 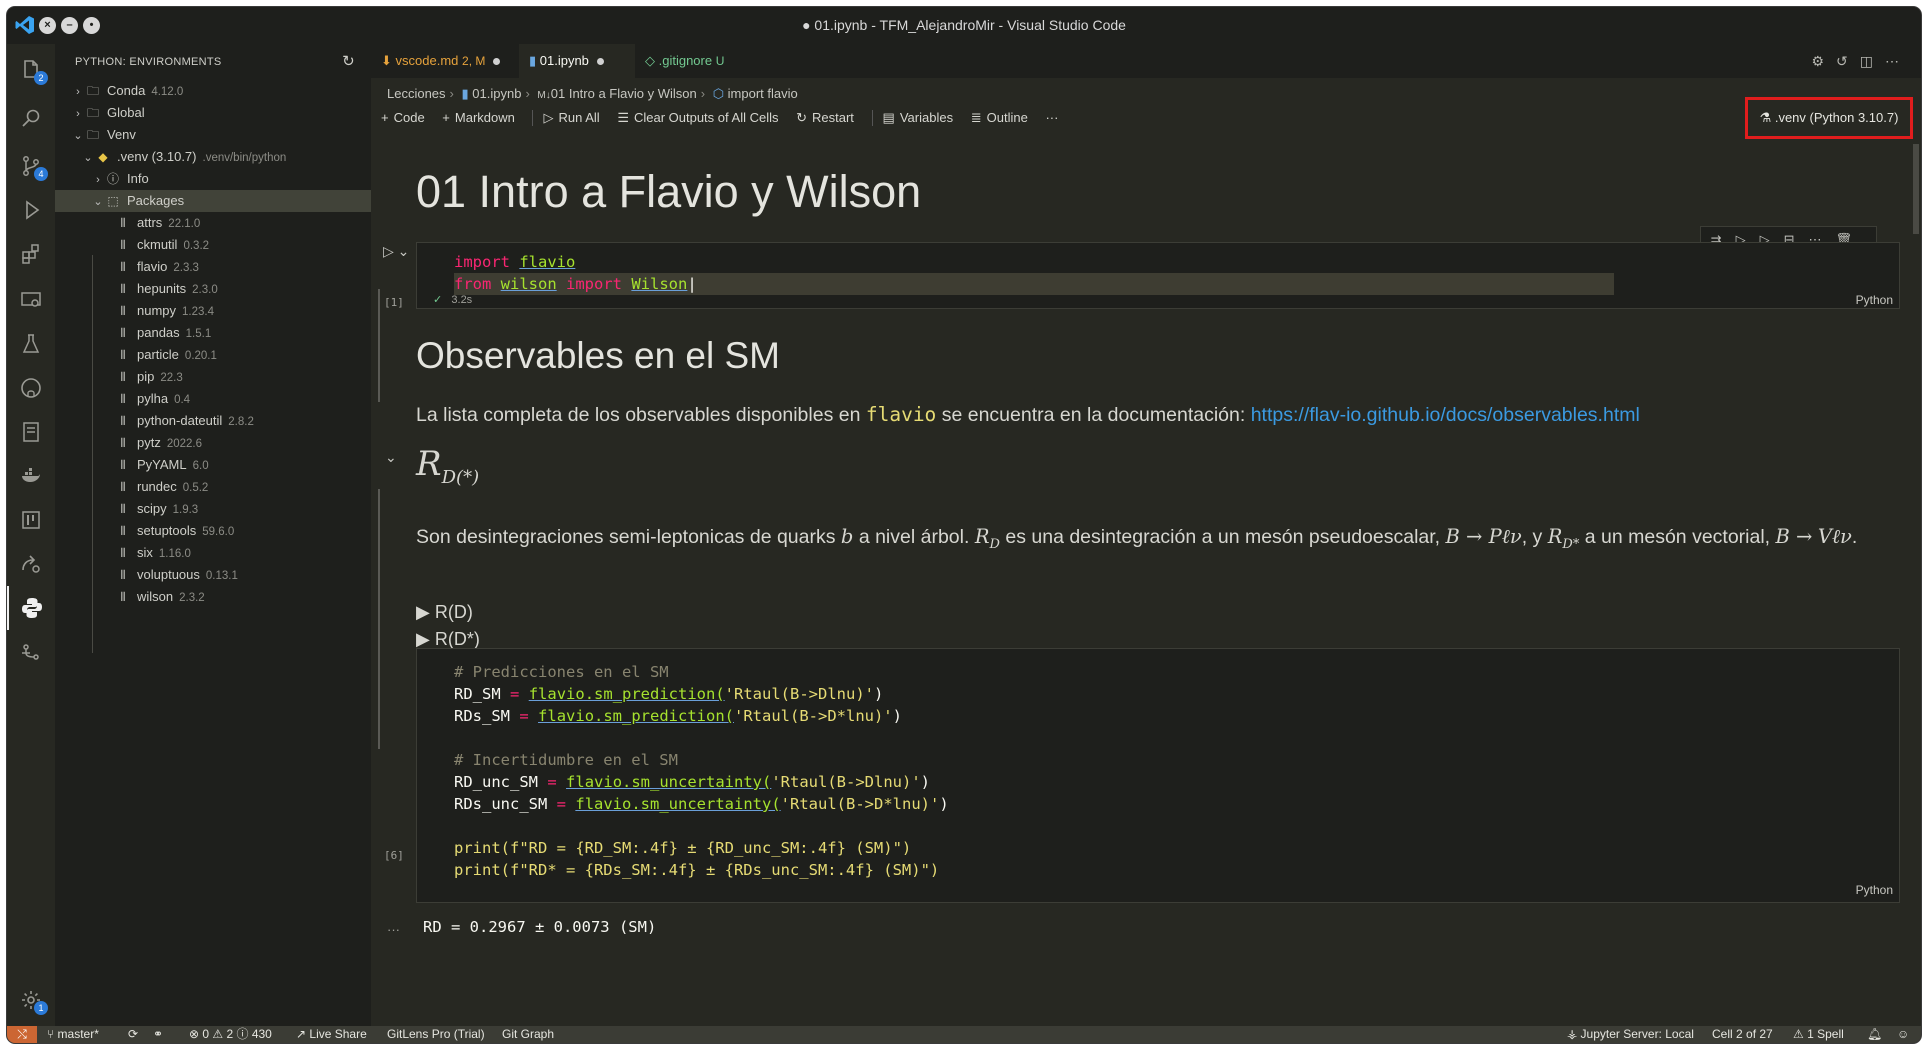 I want to click on package-item: ⦀ numpy 1.23.4, so click(x=213, y=311).